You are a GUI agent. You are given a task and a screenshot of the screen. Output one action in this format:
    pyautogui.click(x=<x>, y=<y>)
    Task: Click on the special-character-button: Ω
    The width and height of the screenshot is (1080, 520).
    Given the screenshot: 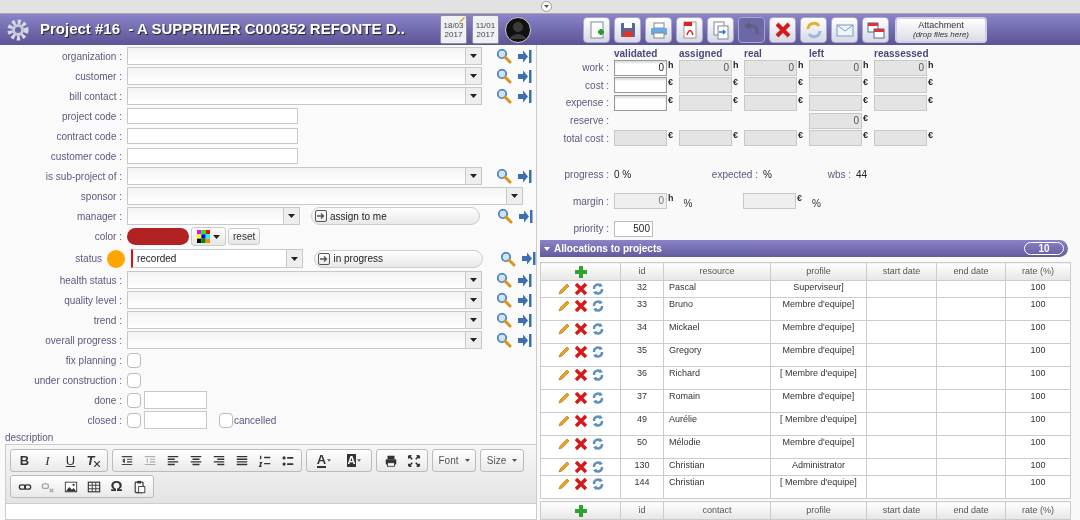 What is the action you would take?
    pyautogui.click(x=116, y=486)
    